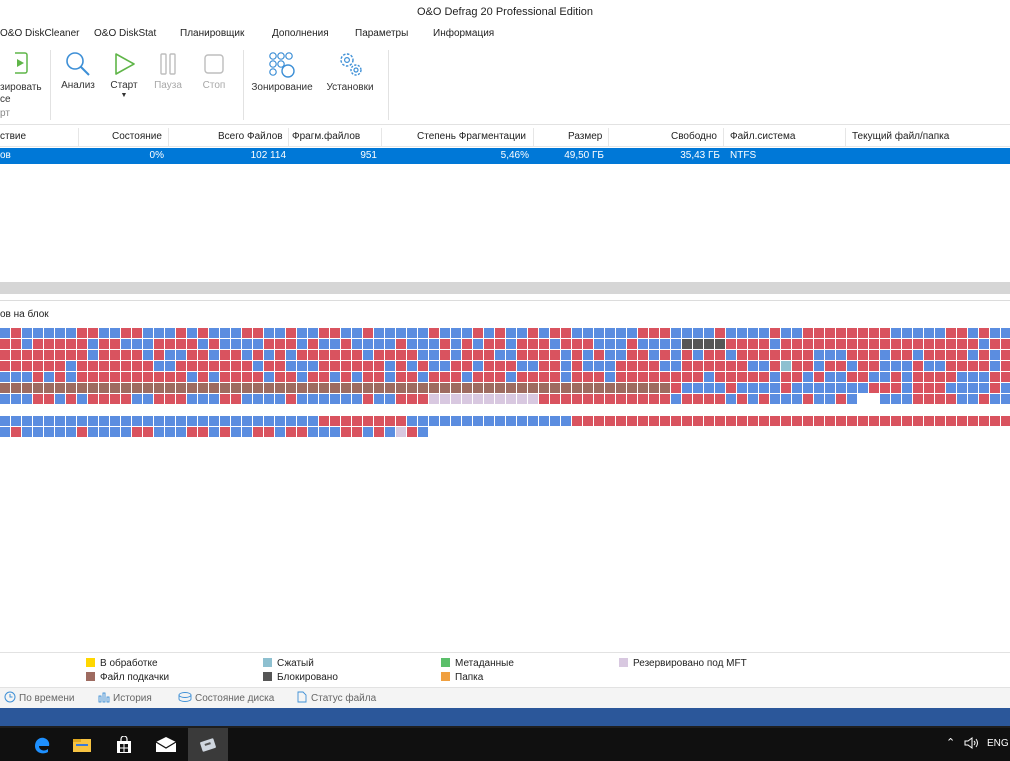 This screenshot has height=761, width=1010. What do you see at coordinates (250, 136) in the screenshot?
I see `header-total-files: Всего Файлов` at bounding box center [250, 136].